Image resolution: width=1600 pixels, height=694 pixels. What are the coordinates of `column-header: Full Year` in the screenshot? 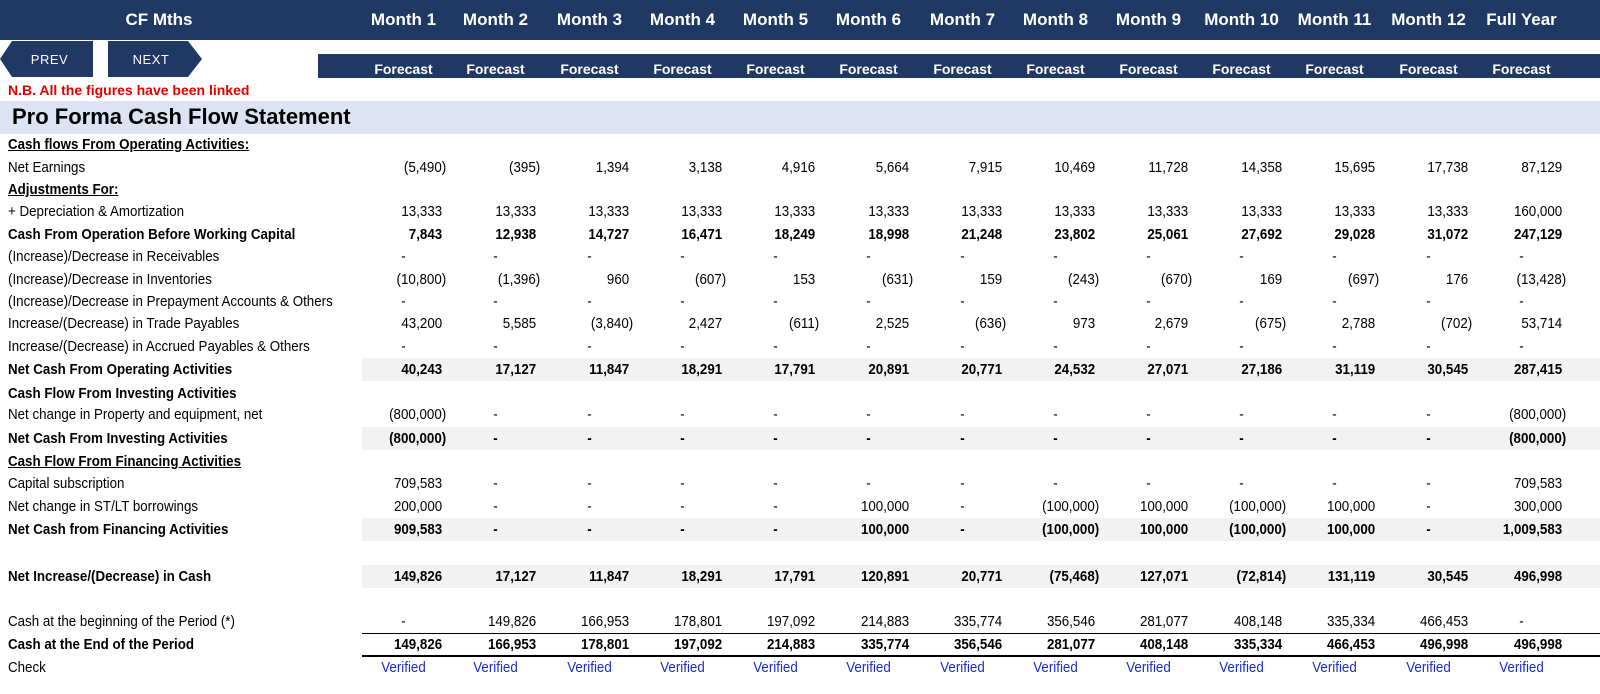 It's located at (1521, 19).